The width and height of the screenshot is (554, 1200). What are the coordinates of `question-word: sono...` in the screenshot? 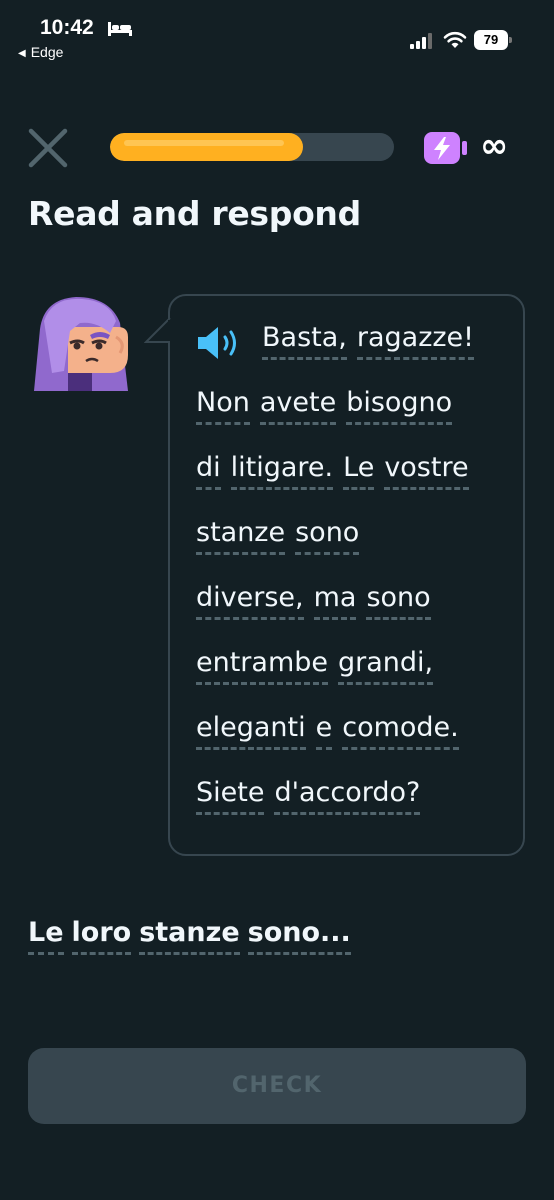 It's located at (299, 936).